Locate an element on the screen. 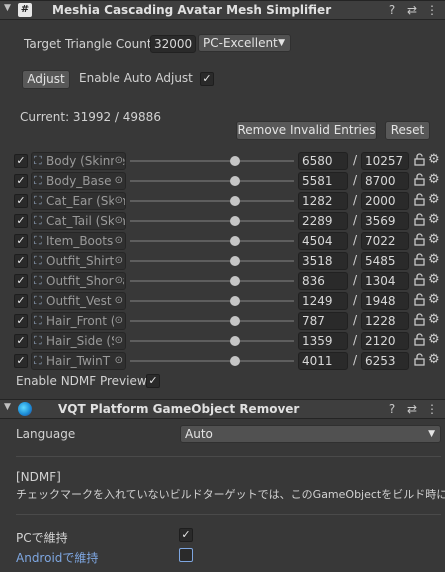 Image resolution: width=445 pixels, height=572 pixels. entry-mesh-field: ⛶ Cat_Ear (Skin ⊙ is located at coordinates (78, 201).